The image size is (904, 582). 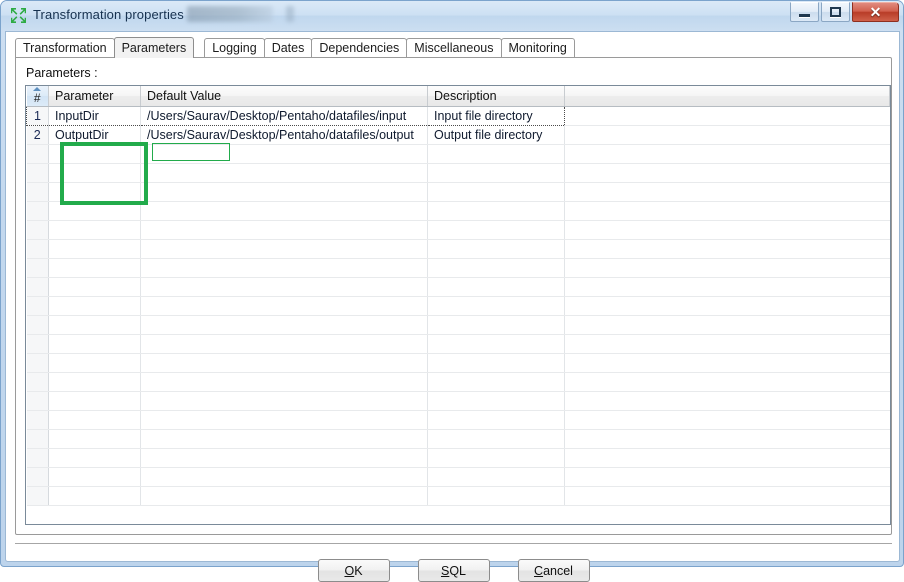 What do you see at coordinates (37, 115) in the screenshot?
I see `cell-row-number: 1` at bounding box center [37, 115].